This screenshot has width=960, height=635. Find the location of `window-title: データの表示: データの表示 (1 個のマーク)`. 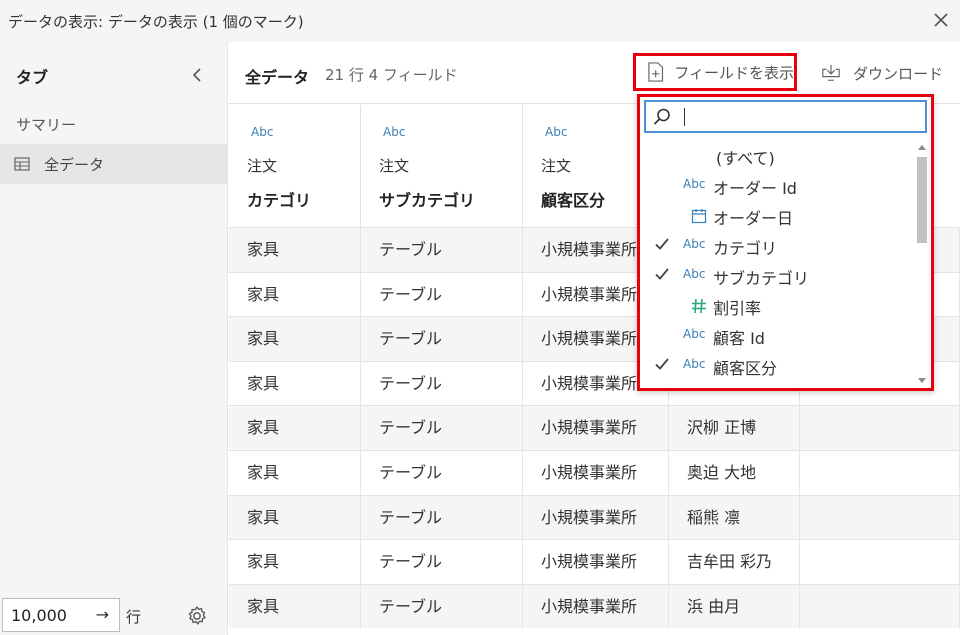

window-title: データの表示: データの表示 (1 個のマーク) is located at coordinates (156, 22).